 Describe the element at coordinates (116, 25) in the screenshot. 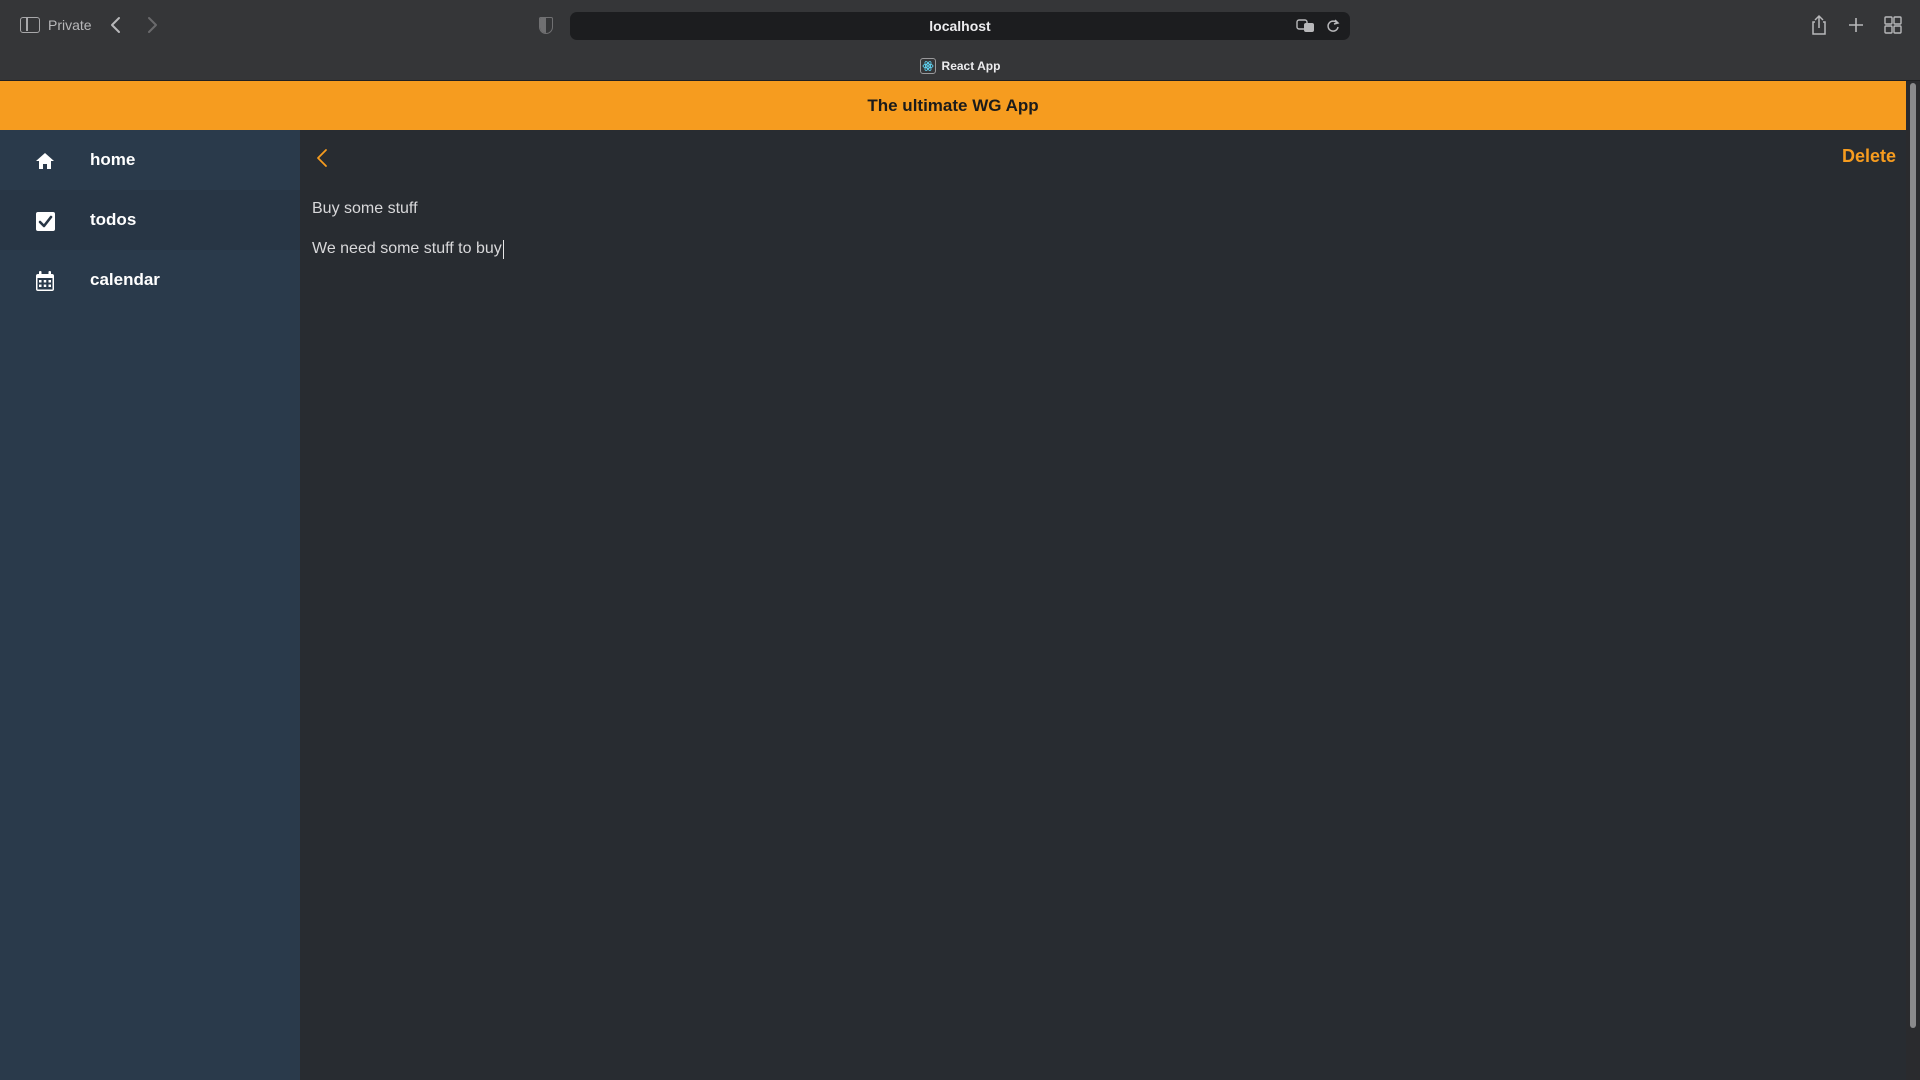

I see `back-arrow-icon` at that location.